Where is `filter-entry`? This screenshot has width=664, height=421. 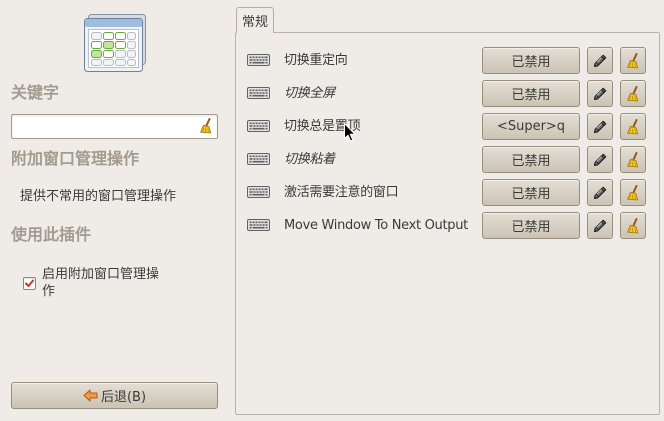 filter-entry is located at coordinates (114, 126).